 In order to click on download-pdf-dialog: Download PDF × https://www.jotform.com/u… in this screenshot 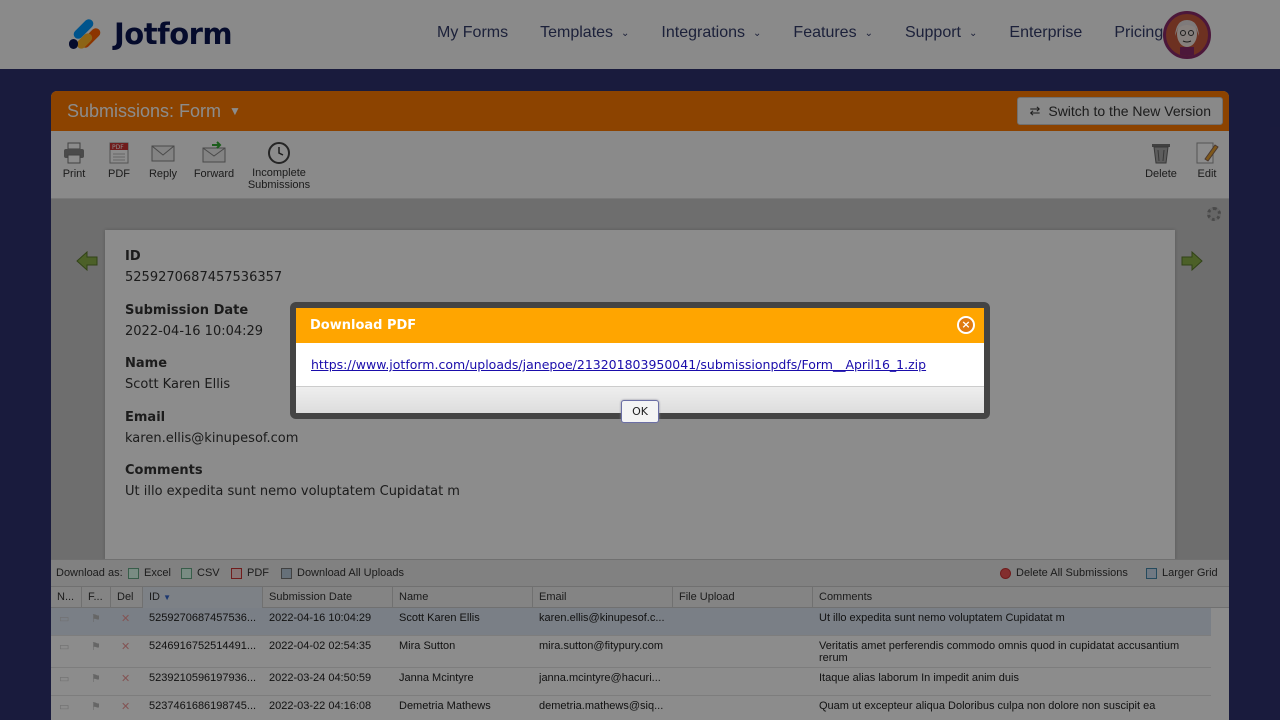, I will do `click(640, 362)`.